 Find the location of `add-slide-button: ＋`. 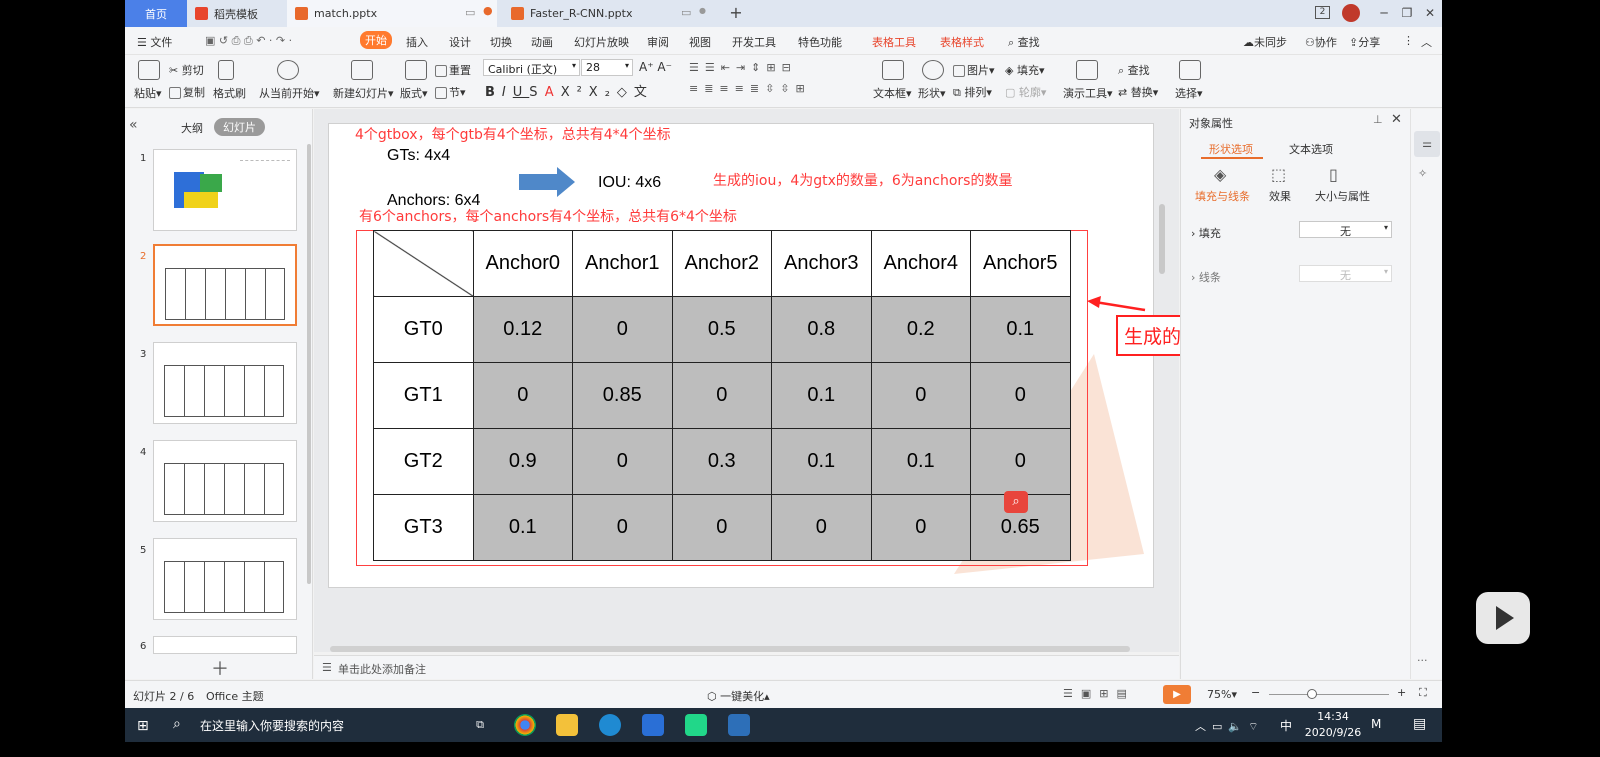

add-slide-button: ＋ is located at coordinates (220, 668).